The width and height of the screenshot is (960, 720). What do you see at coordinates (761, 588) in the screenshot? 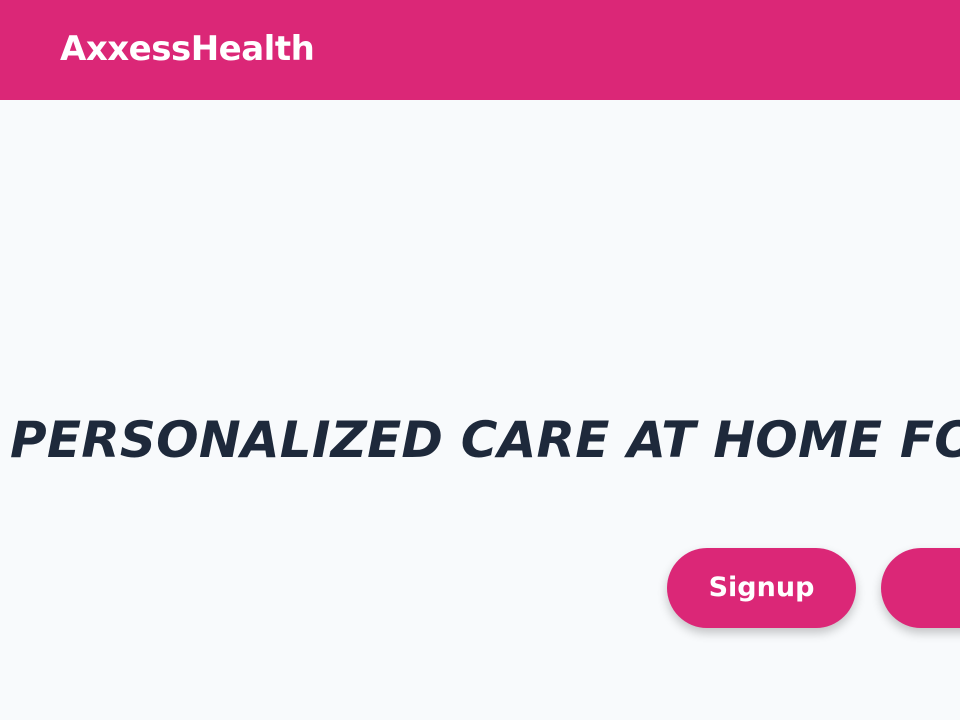
I see `signup-button: Signup` at bounding box center [761, 588].